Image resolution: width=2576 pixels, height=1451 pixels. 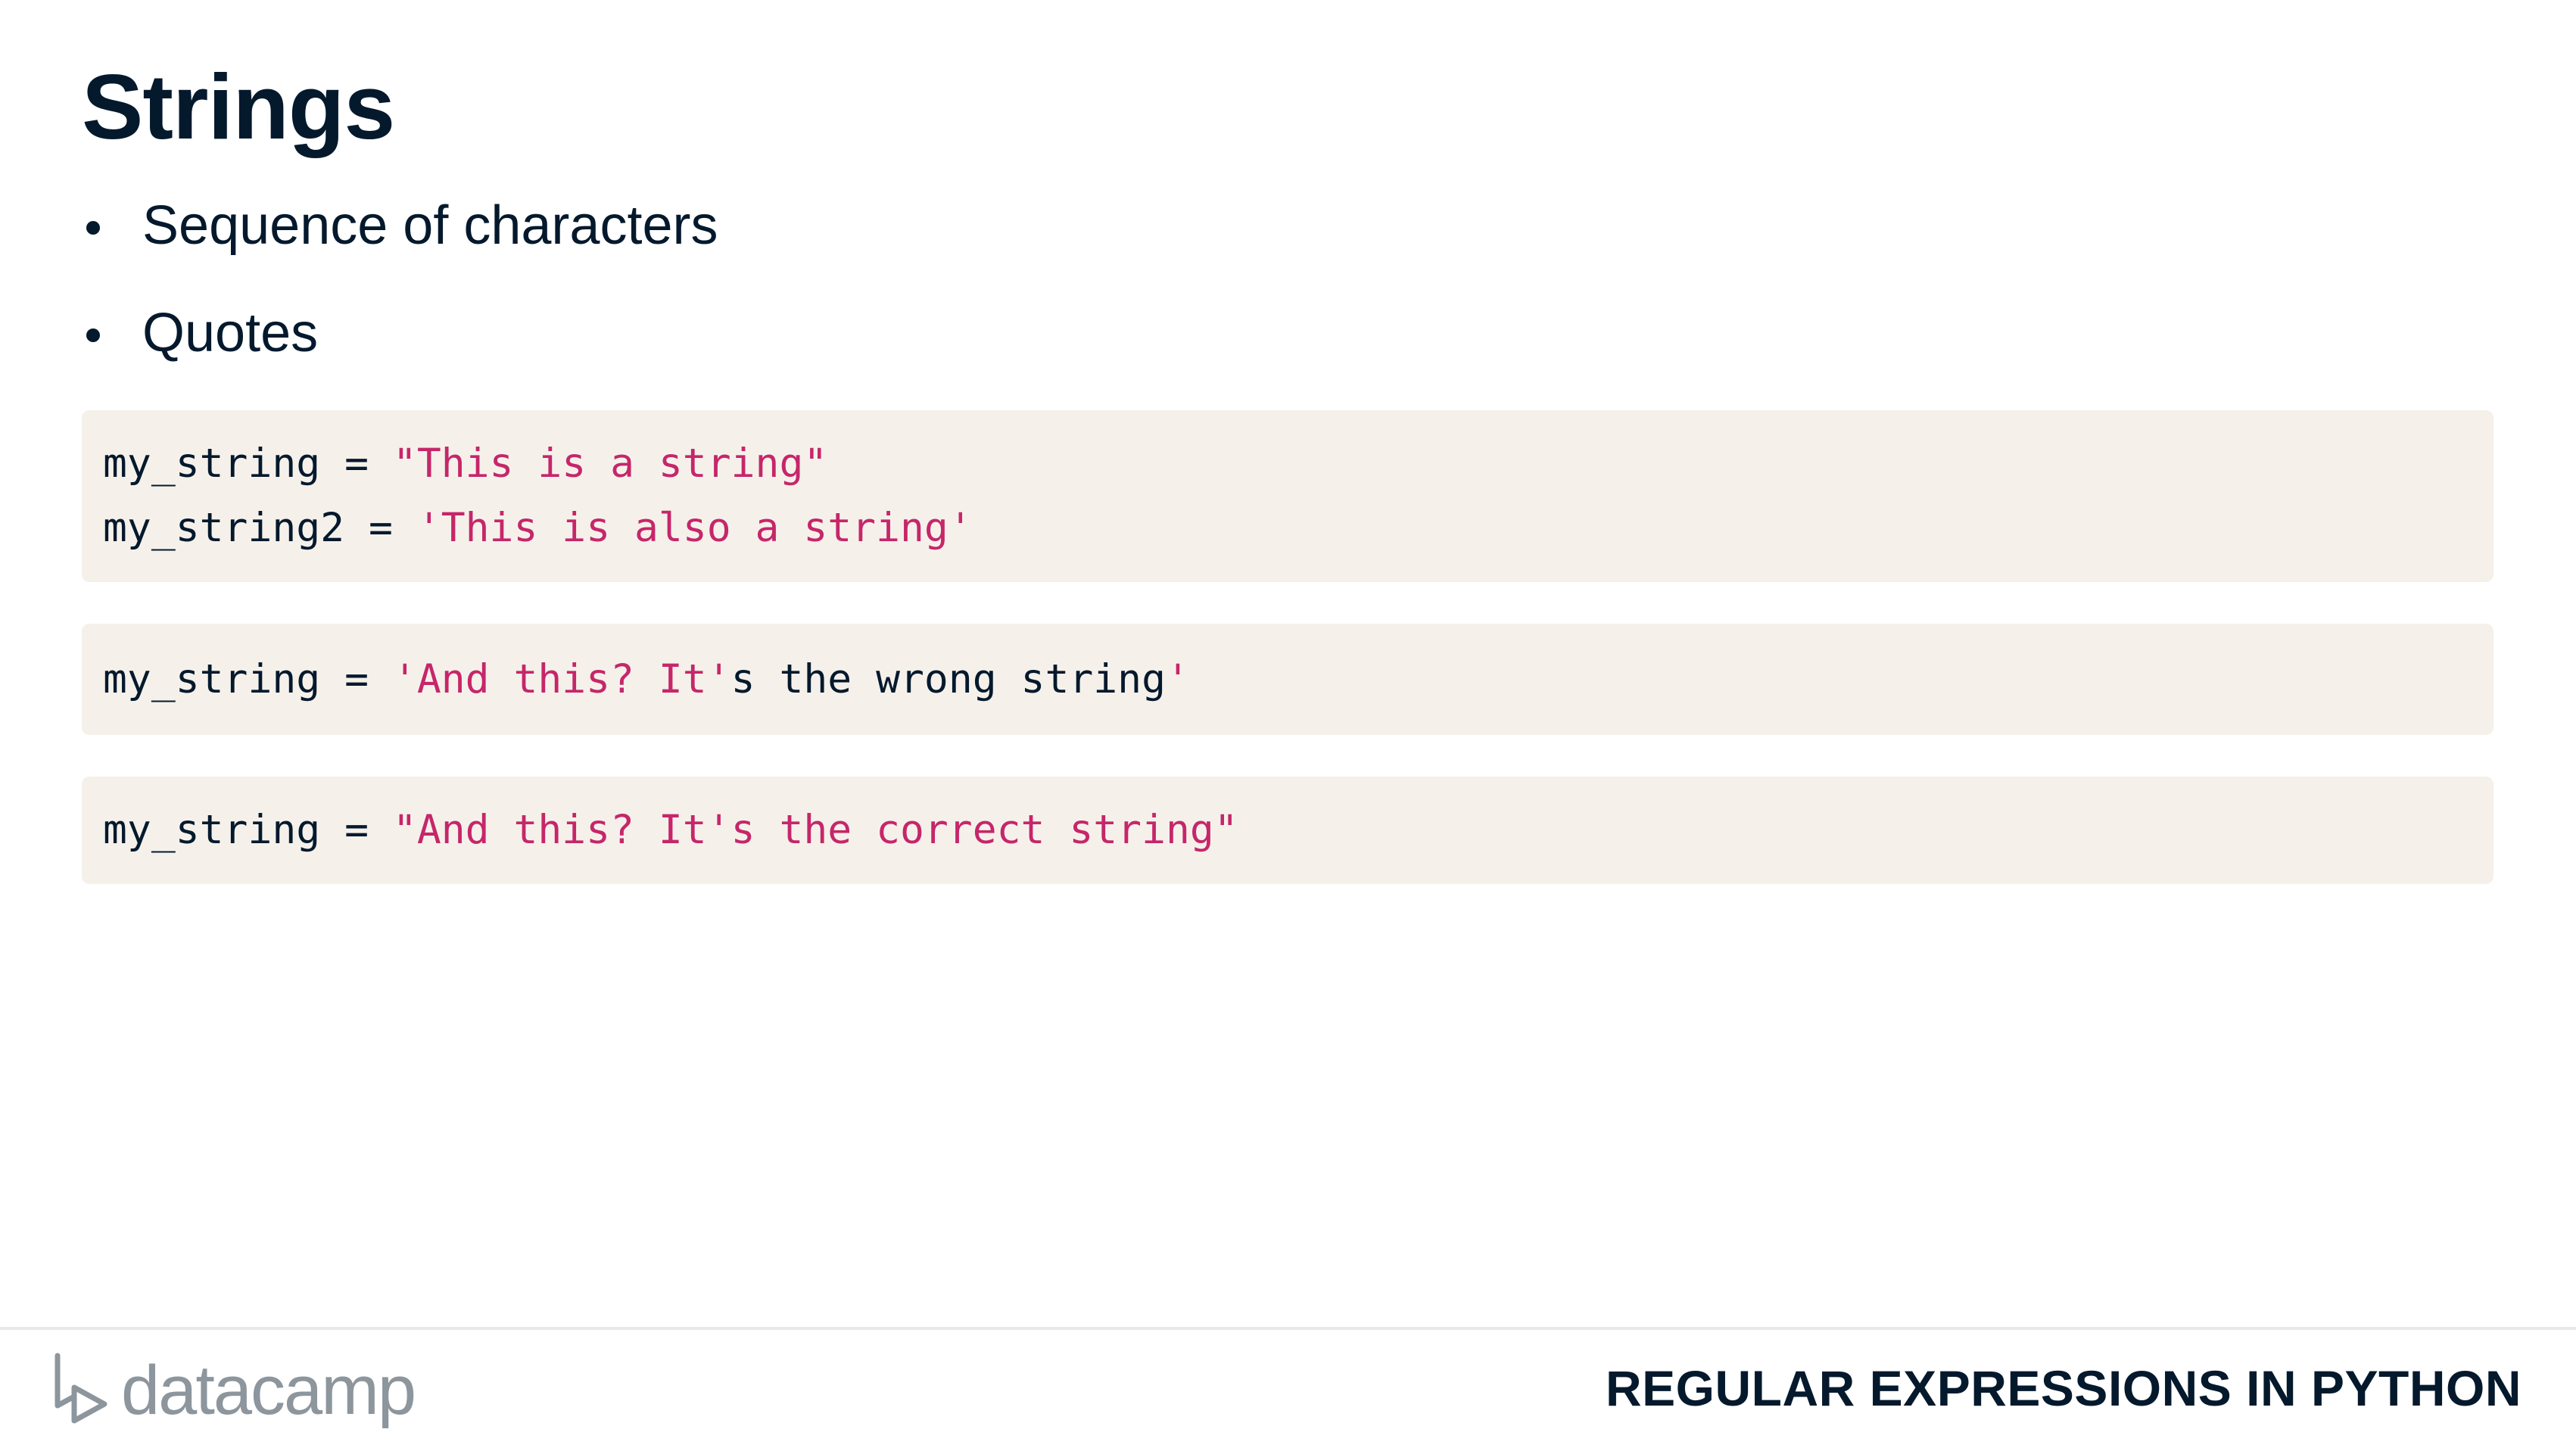 What do you see at coordinates (238, 107) in the screenshot?
I see `slide-title: Strings` at bounding box center [238, 107].